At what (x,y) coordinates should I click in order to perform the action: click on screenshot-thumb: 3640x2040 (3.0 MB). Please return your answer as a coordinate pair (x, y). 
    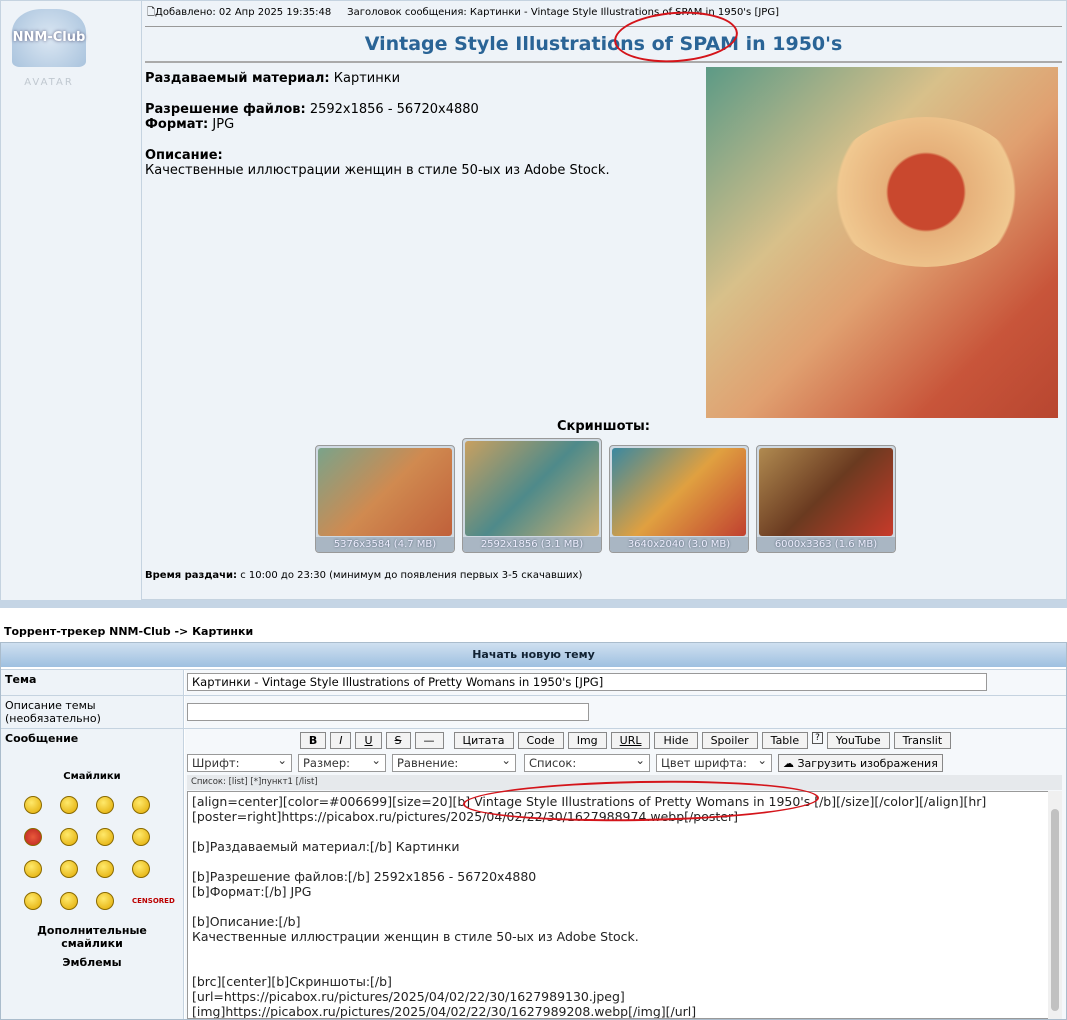
    Looking at the image, I should click on (679, 499).